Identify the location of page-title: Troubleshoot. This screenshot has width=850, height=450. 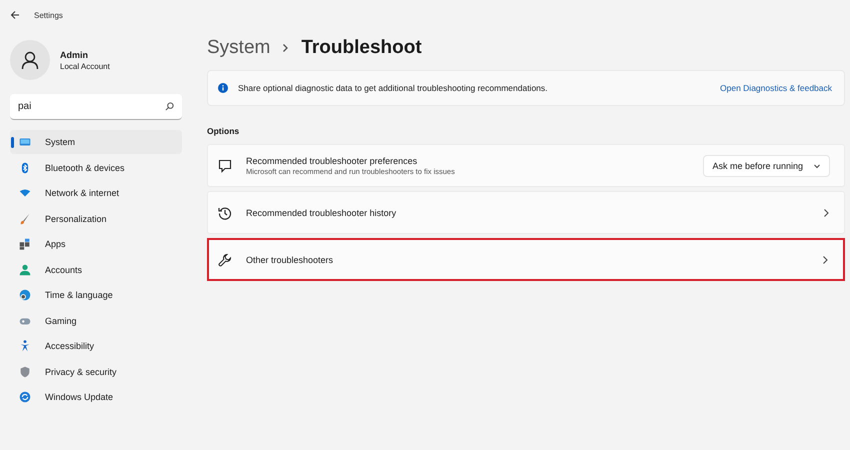
(361, 48).